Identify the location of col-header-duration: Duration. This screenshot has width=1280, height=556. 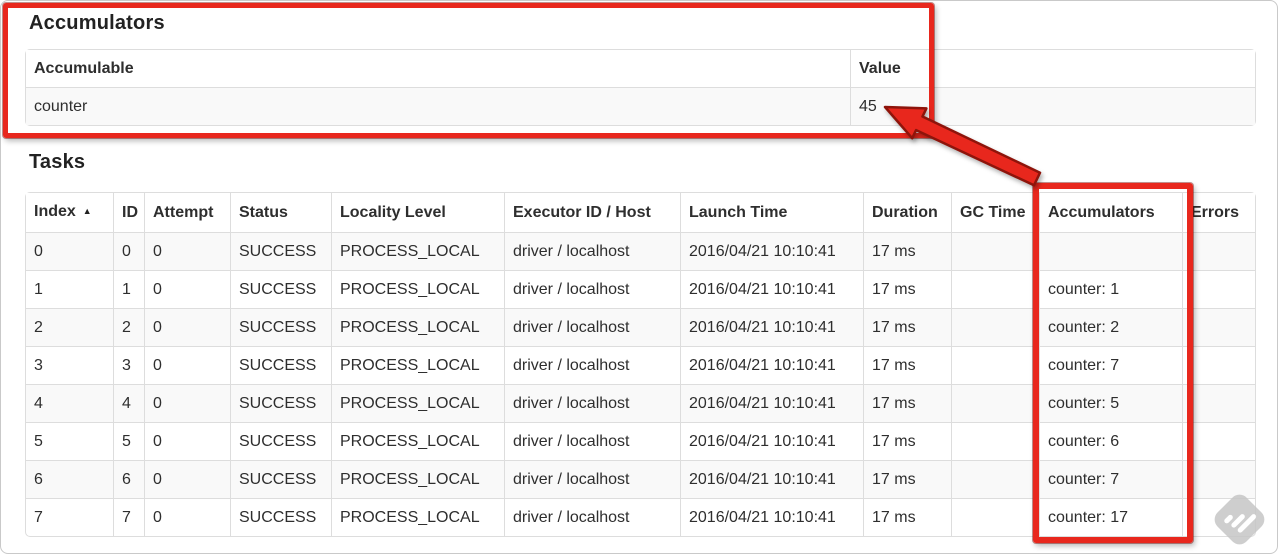
(908, 213).